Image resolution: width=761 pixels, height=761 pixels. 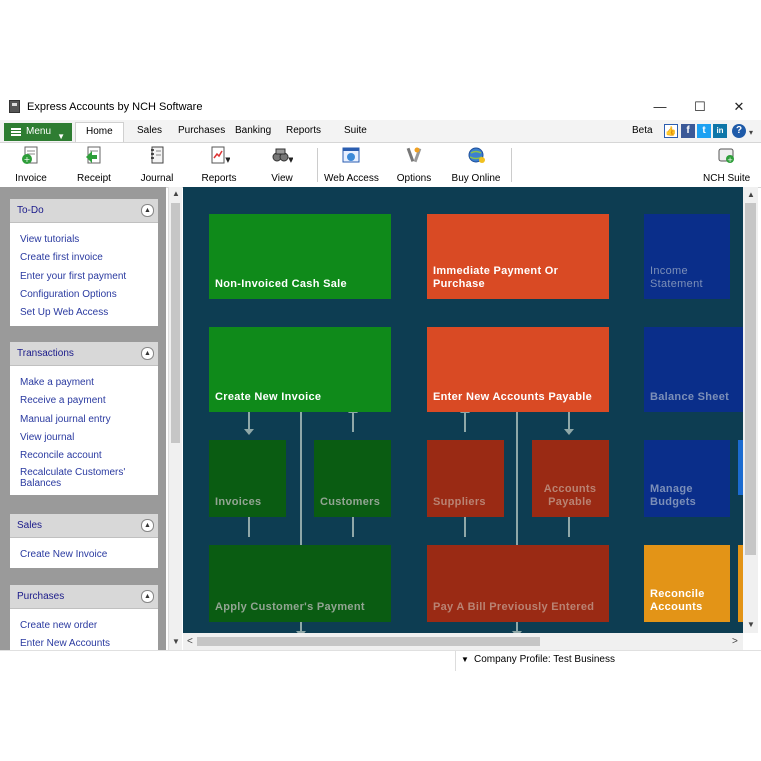 I want to click on sidebar-link: Create New Invoice, so click(x=84, y=555).